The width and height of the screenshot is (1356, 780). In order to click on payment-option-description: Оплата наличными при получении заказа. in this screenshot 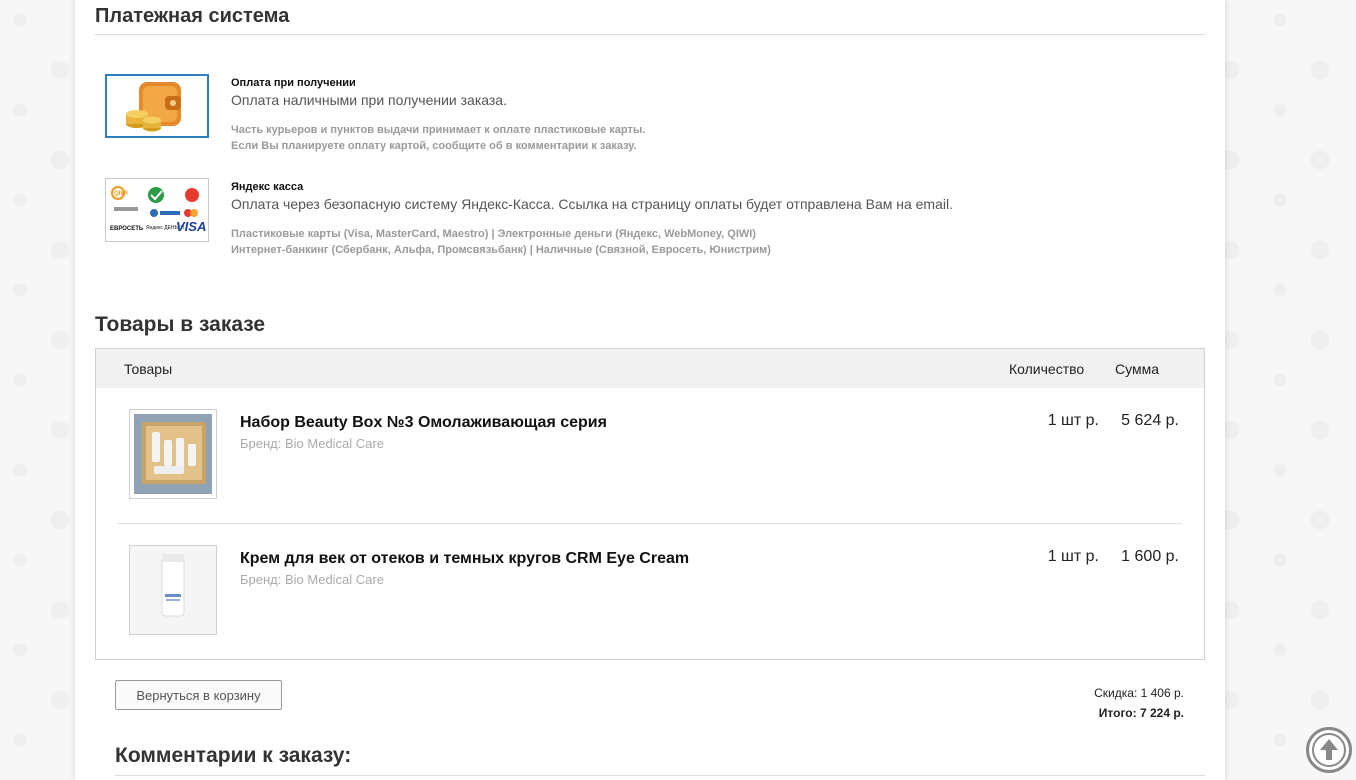, I will do `click(369, 100)`.